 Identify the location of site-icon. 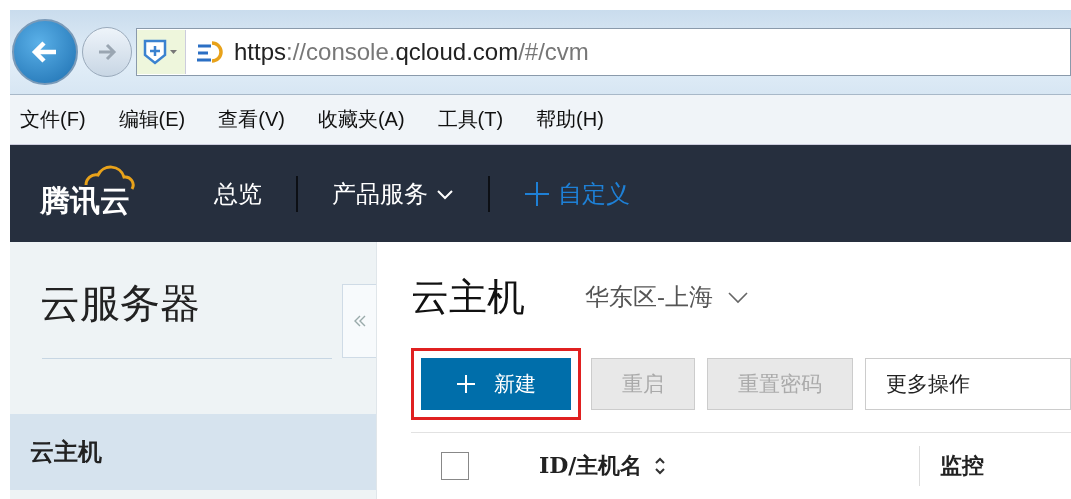
(210, 52).